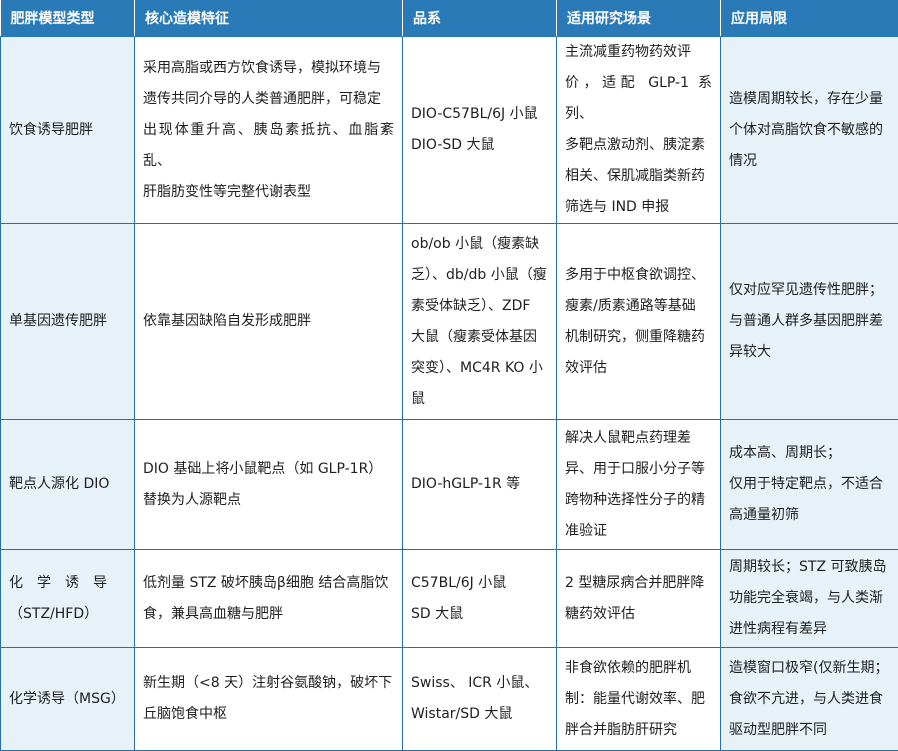 Image resolution: width=898 pixels, height=751 pixels. I want to click on cell-limitation: 仅对应罕见遗传性肥胖； 与普通人群多基因肥胖差 异较大, so click(809, 322).